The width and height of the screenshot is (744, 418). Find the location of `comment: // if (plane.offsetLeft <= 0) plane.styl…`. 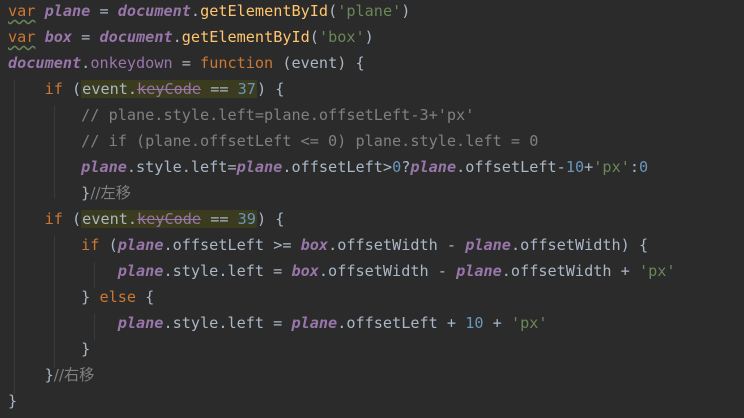

comment: // if (plane.offsetLeft <= 0) plane.styl… is located at coordinates (310, 141).